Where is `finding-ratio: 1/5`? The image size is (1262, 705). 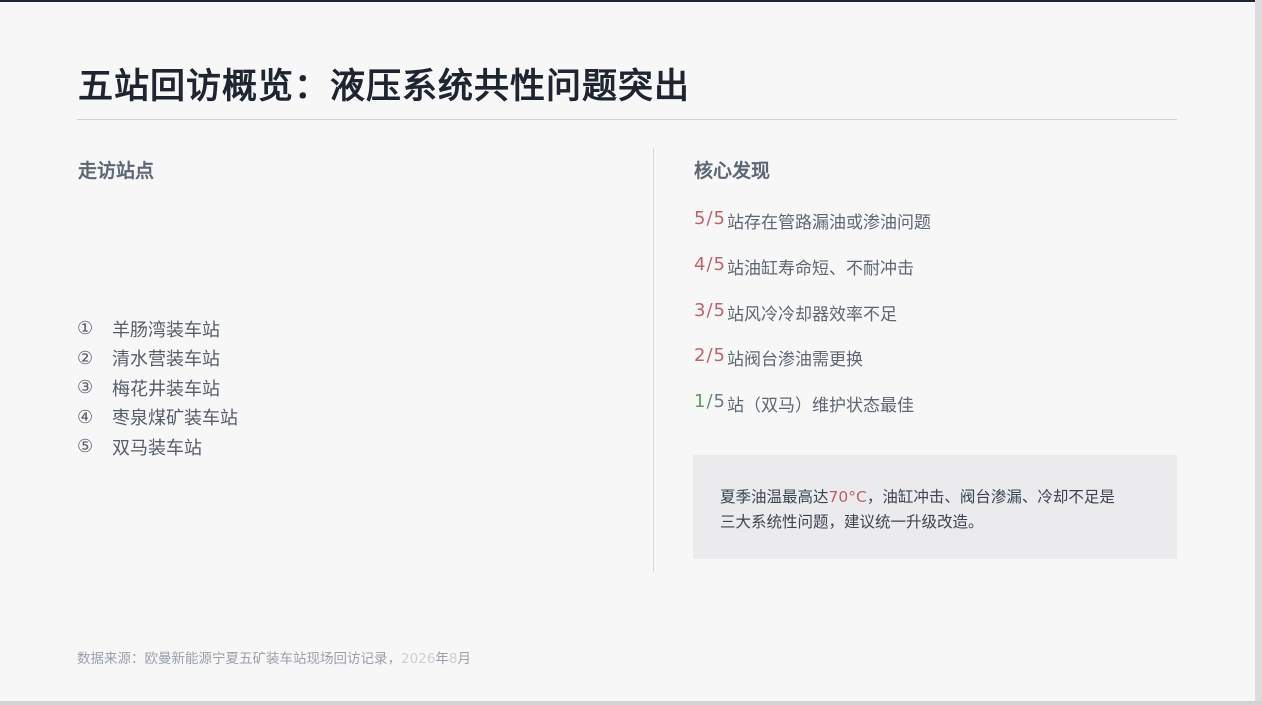
finding-ratio: 1/5 is located at coordinates (710, 401).